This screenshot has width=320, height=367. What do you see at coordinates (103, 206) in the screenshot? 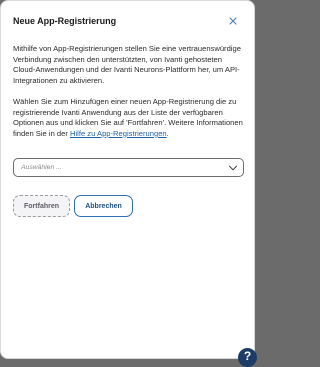
I see `cancel-button: Abbrechen` at bounding box center [103, 206].